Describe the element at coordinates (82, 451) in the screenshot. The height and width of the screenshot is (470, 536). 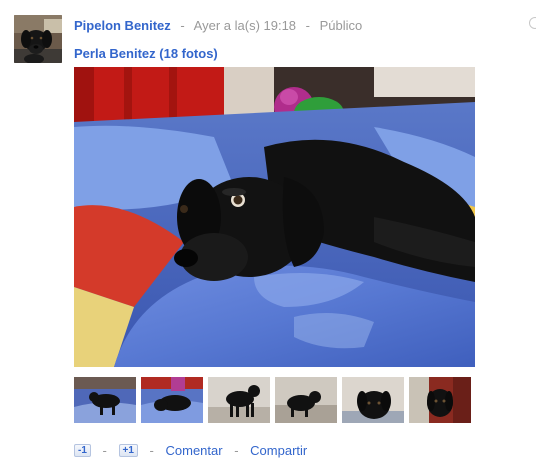
I see `minus-one-button: -1` at that location.